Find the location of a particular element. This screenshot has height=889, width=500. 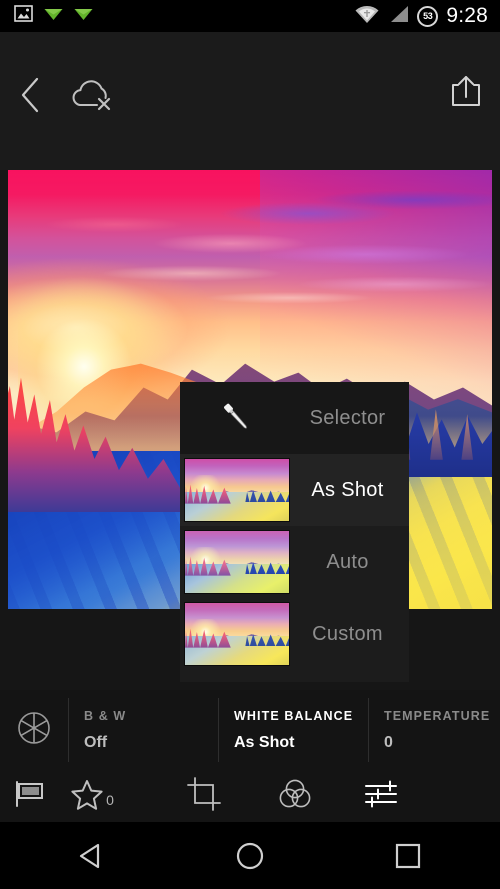

wb-option-label: Auto is located at coordinates (347, 561).